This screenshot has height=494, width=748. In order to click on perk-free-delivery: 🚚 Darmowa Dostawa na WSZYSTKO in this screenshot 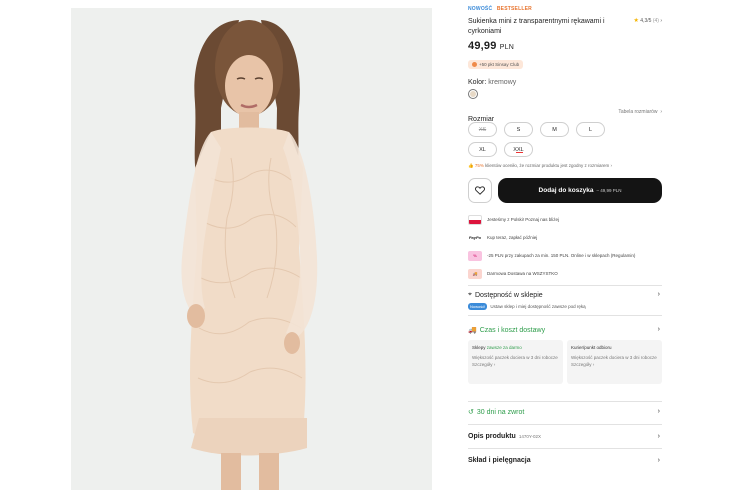, I will do `click(565, 273)`.